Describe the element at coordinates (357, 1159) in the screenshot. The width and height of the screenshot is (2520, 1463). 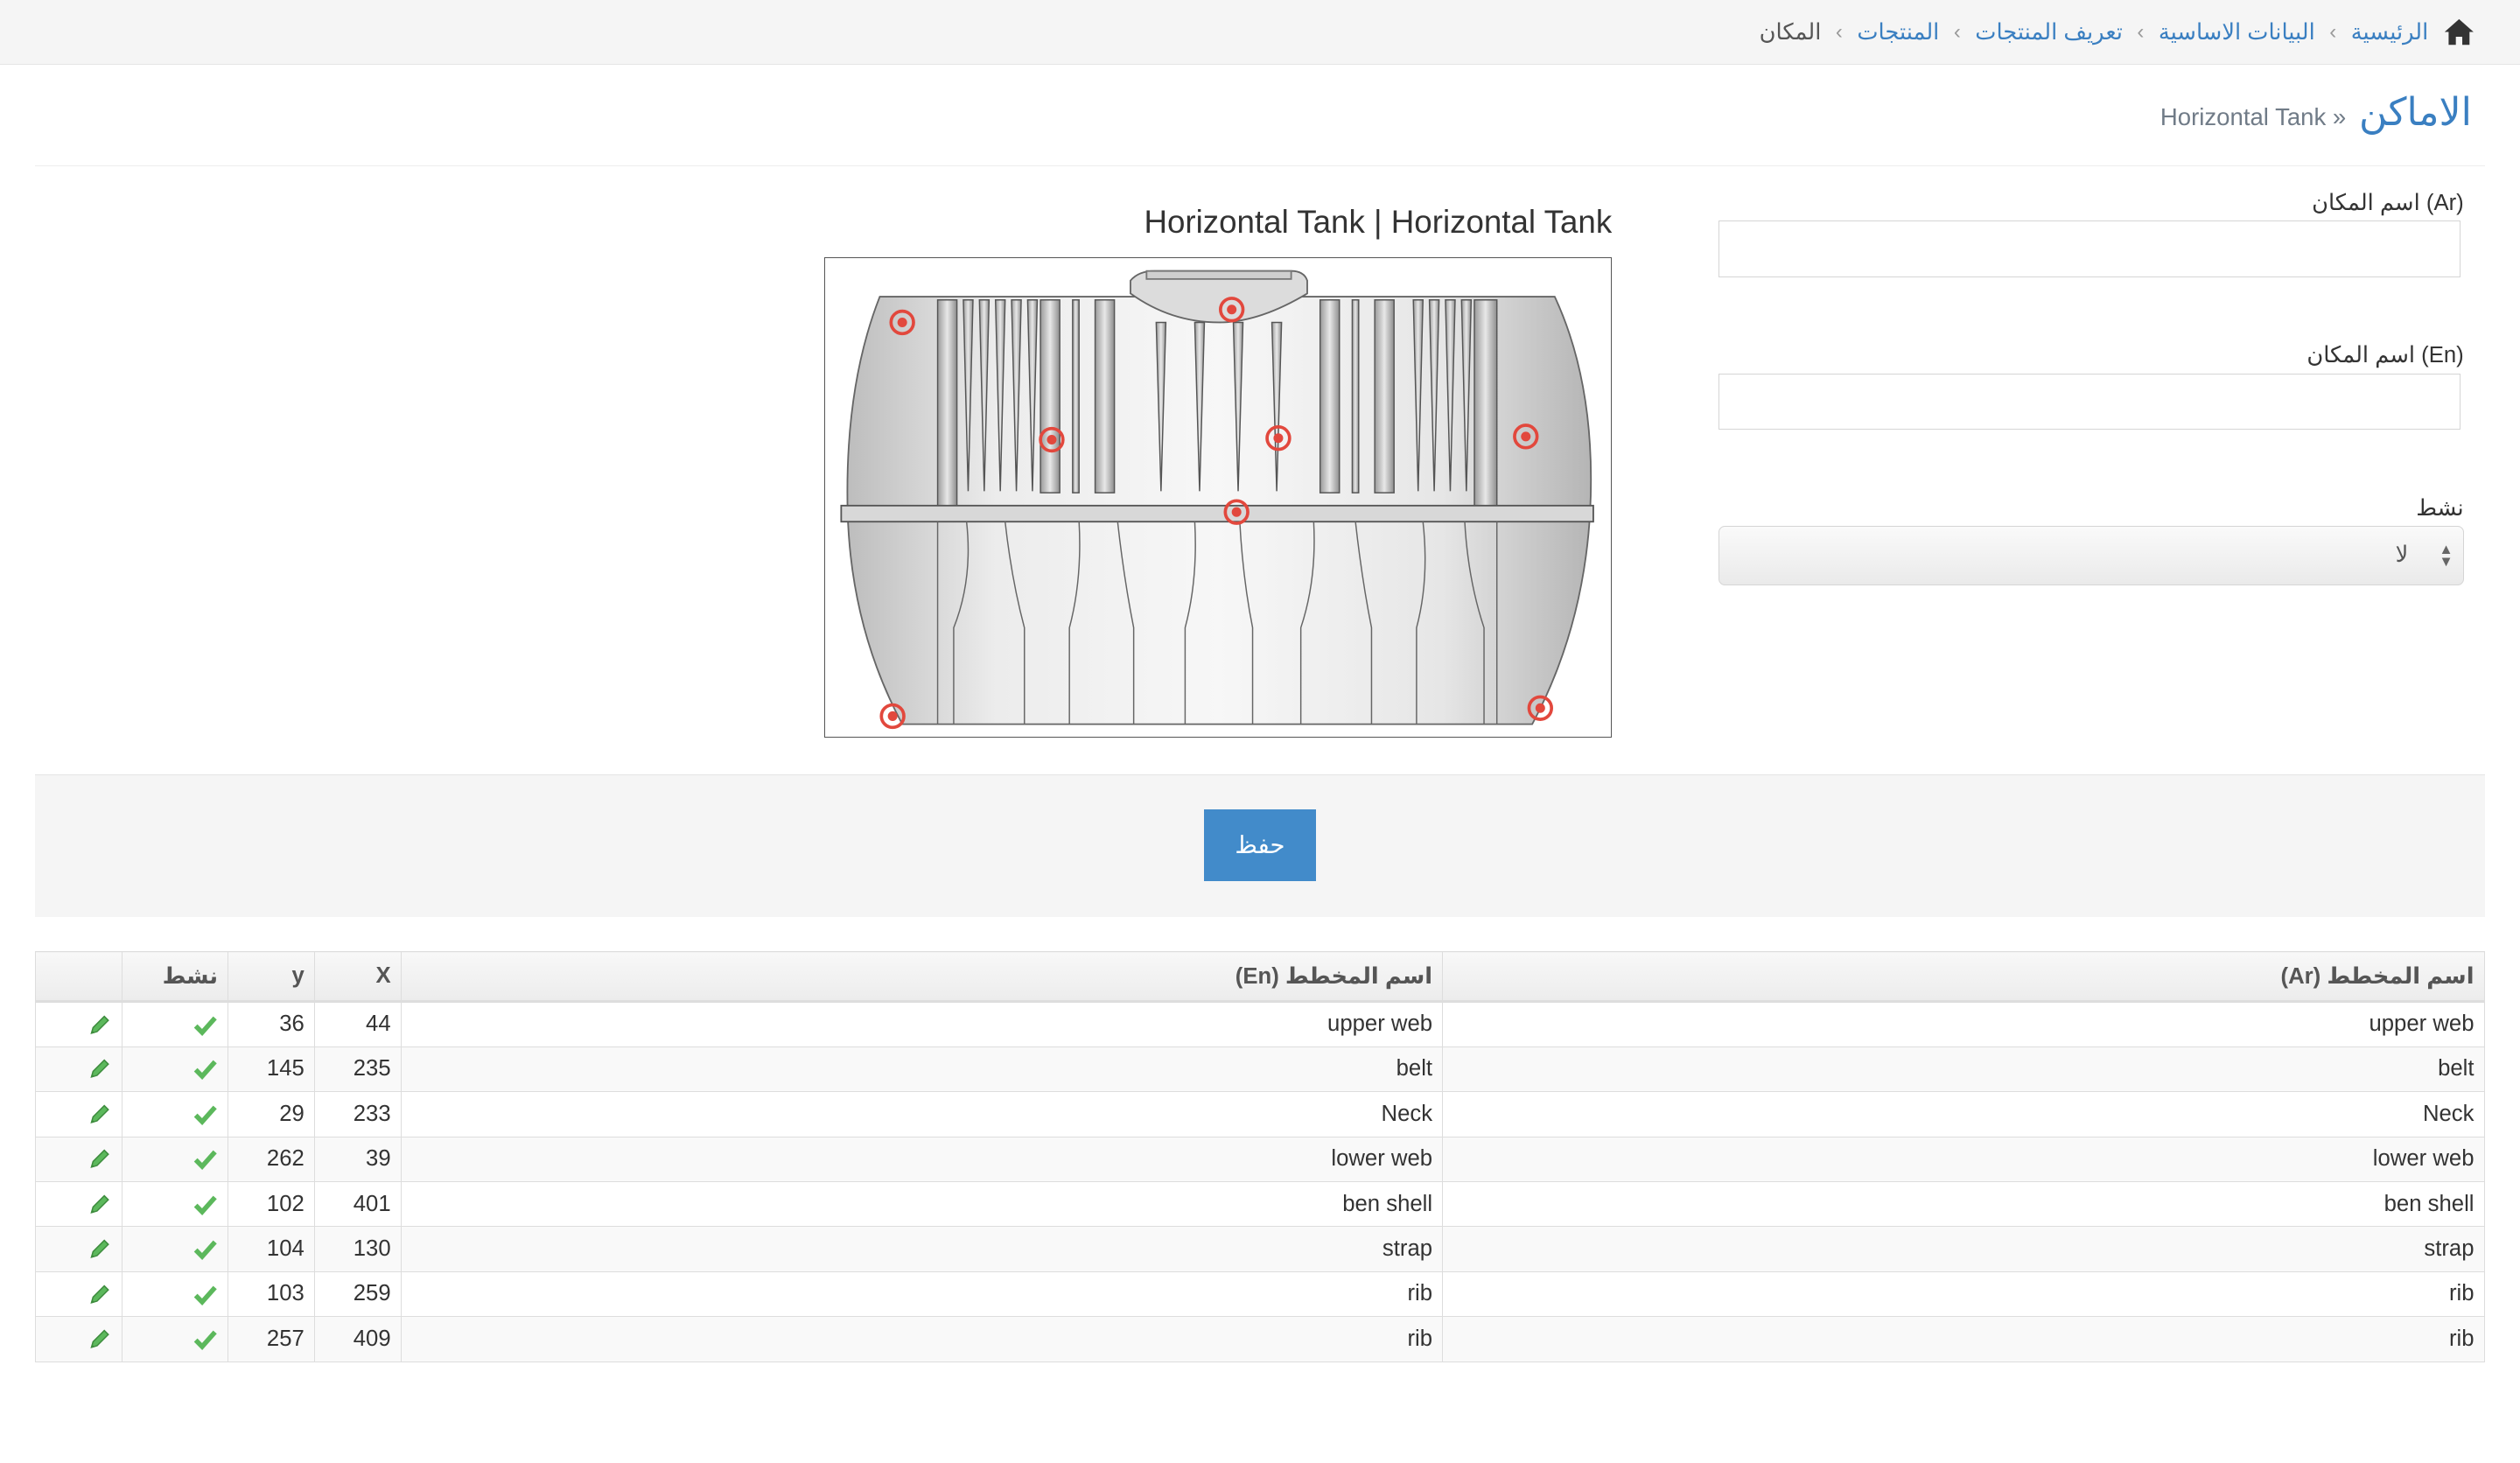
I see `cell-x: 39` at that location.